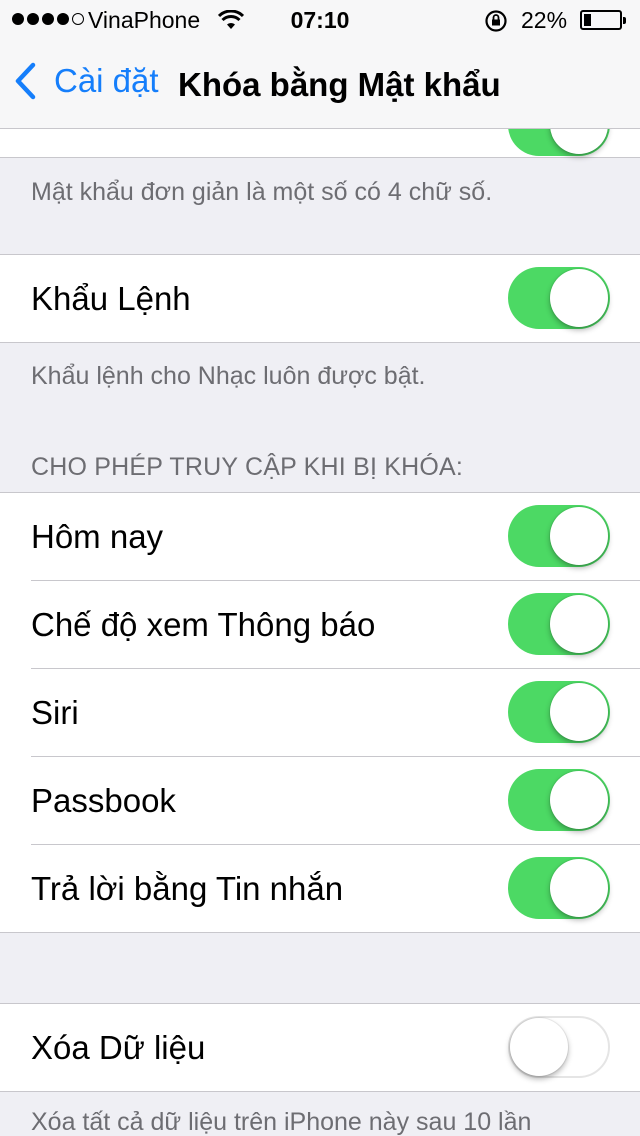 The width and height of the screenshot is (640, 1136). I want to click on rotation-lock-icon, so click(496, 23).